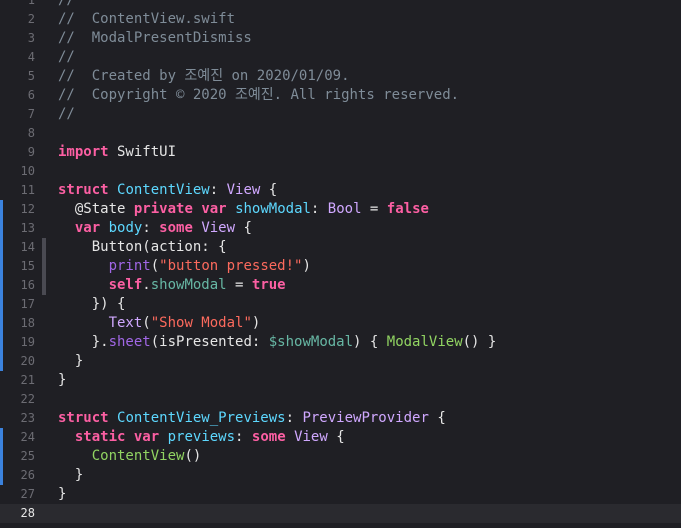 The width and height of the screenshot is (681, 528). I want to click on line-number: 8, so click(31, 133).